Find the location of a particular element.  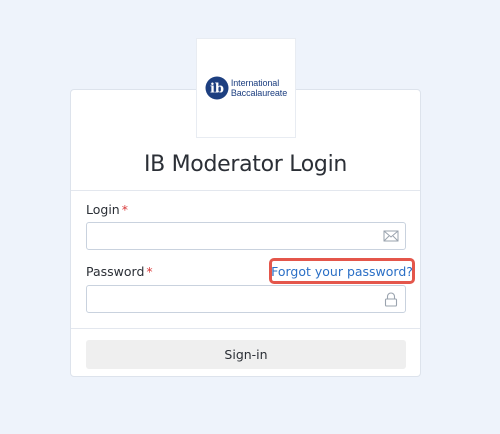

password-required-marker: * is located at coordinates (149, 271).